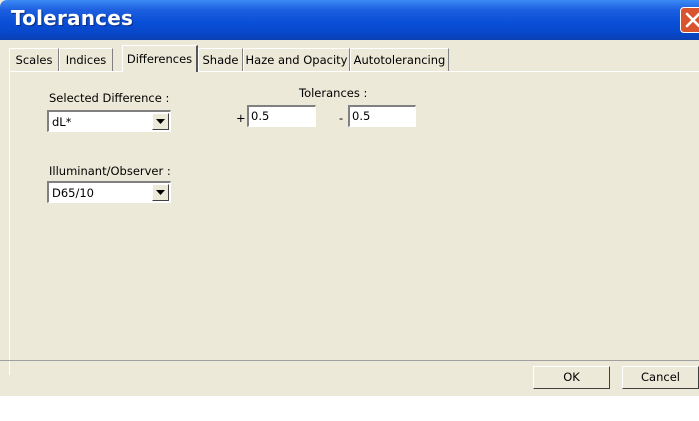  Describe the element at coordinates (296, 59) in the screenshot. I see `tab-haze-and-opacity: Haze and Opacity` at that location.